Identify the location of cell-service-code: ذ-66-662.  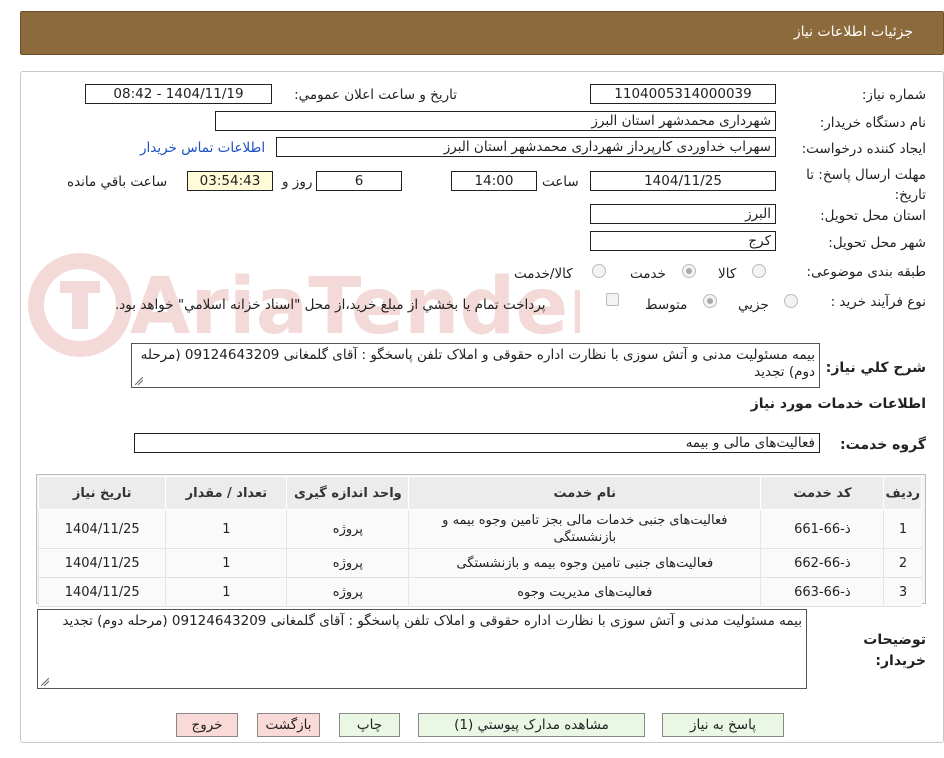
(822, 563).